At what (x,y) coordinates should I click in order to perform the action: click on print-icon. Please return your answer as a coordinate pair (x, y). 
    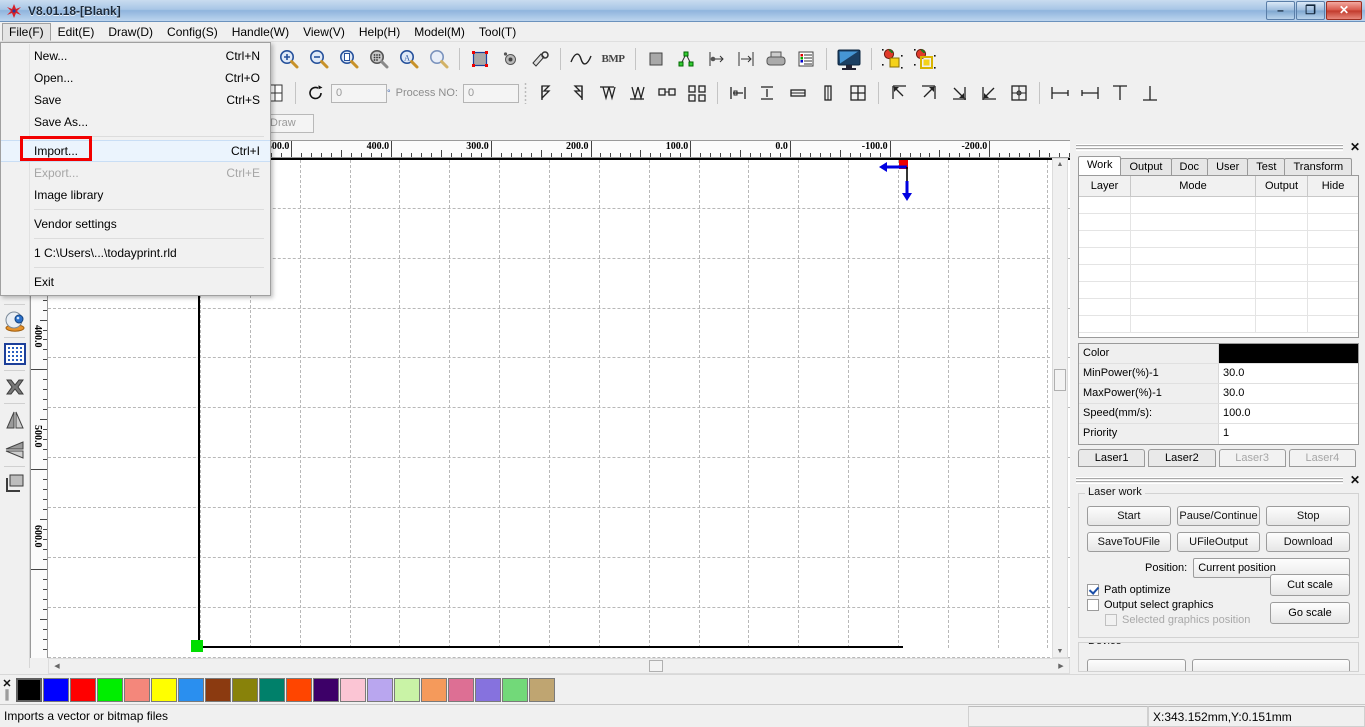
    Looking at the image, I should click on (776, 59).